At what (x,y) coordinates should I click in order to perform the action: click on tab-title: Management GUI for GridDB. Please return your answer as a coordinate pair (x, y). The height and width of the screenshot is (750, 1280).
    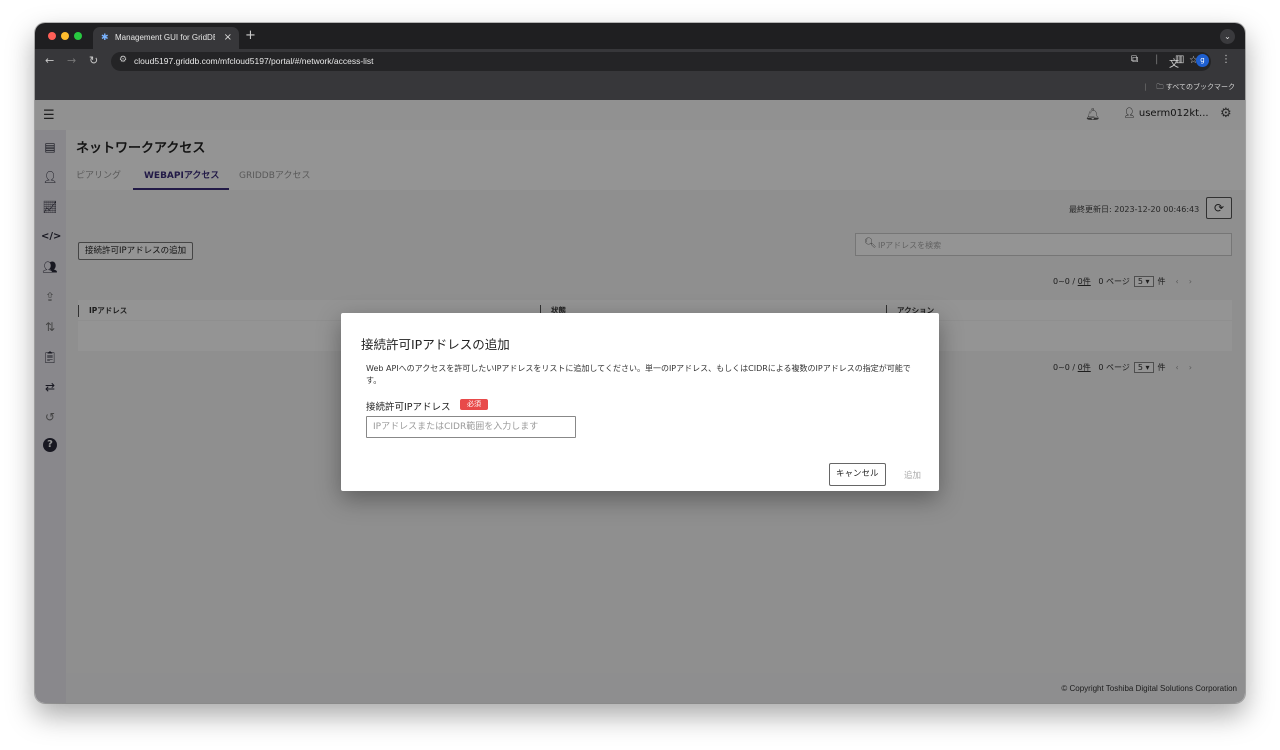
    Looking at the image, I should click on (165, 37).